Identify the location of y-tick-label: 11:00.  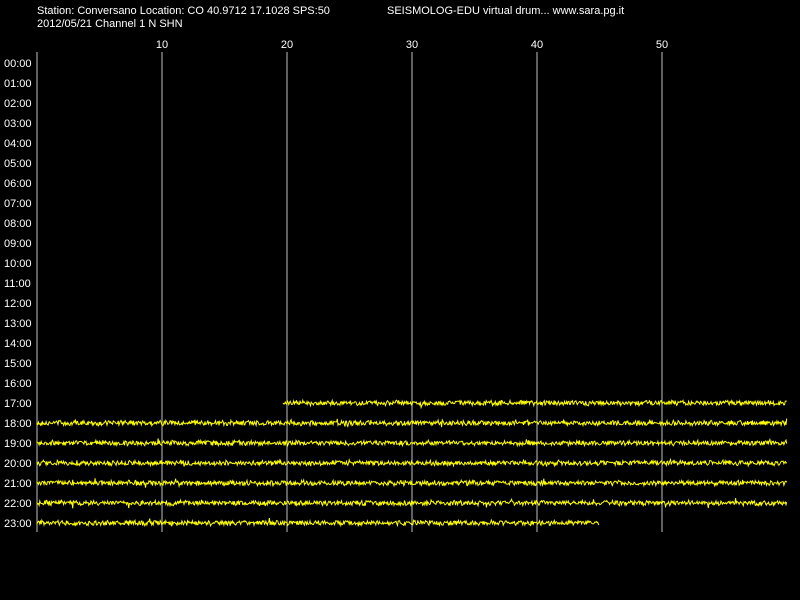
(17, 284).